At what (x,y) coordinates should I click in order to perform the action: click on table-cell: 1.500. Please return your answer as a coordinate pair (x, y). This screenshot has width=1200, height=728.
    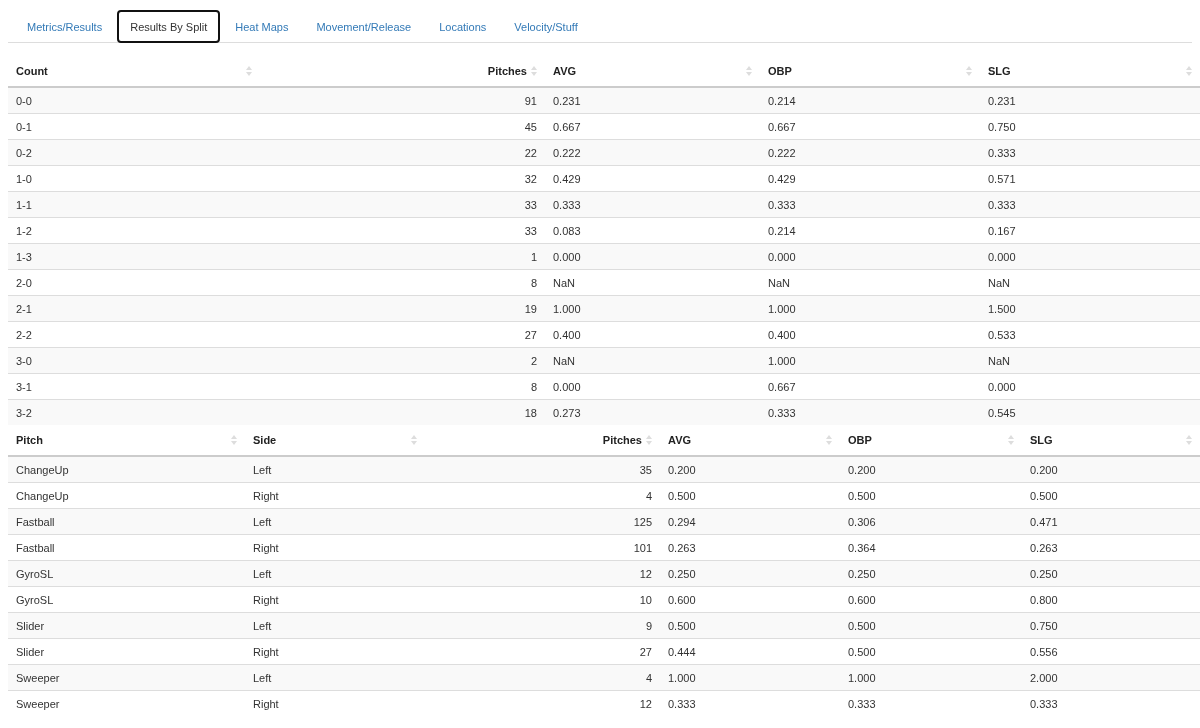
    Looking at the image, I should click on (1090, 308).